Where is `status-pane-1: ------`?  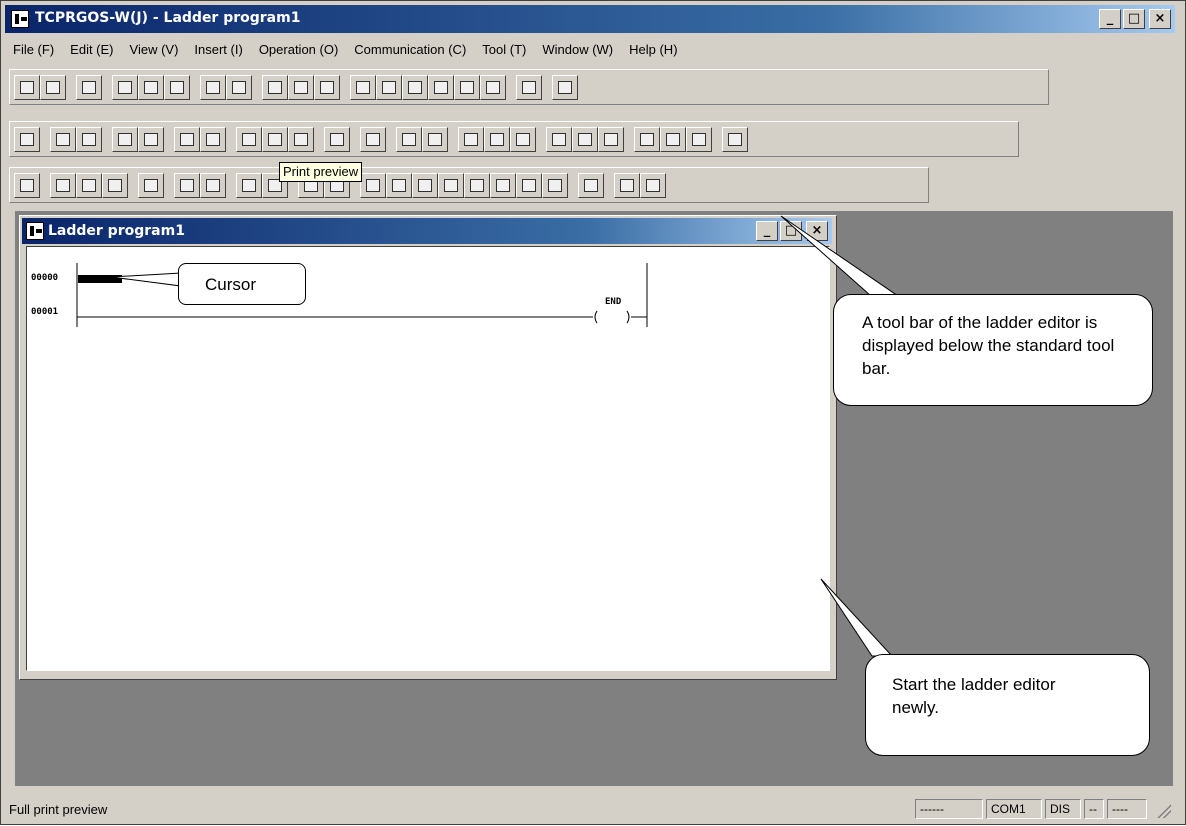 status-pane-1: ------ is located at coordinates (949, 809).